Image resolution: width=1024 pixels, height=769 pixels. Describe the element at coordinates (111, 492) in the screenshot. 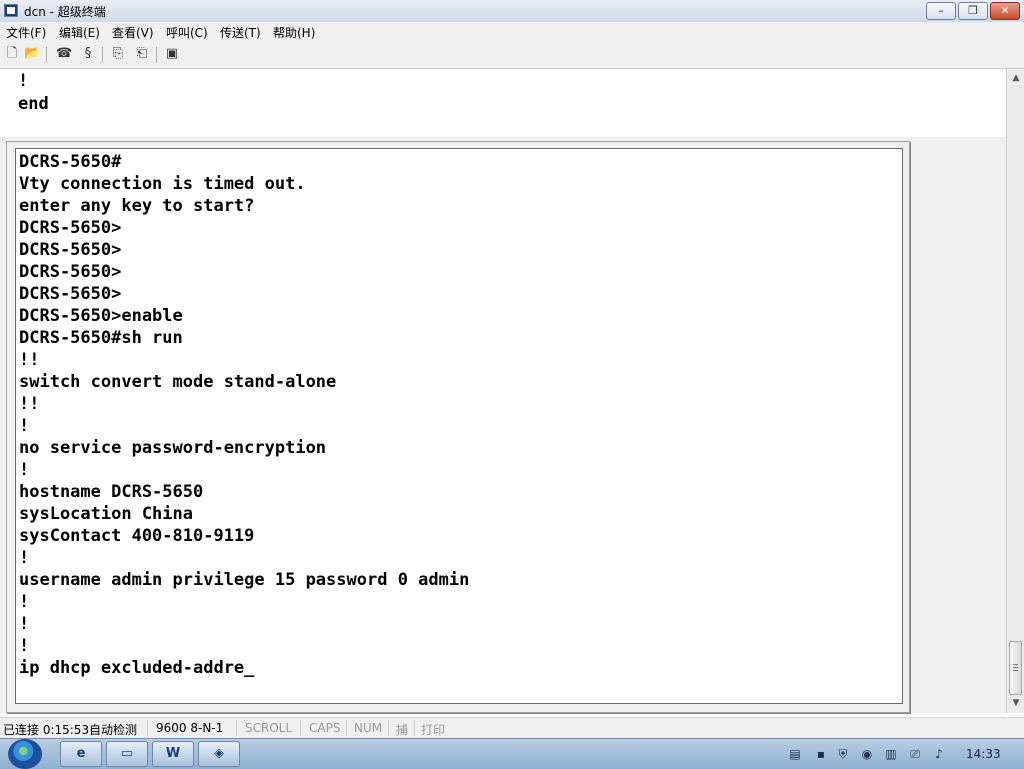

I see `terminal-line: hostname DCRS-5650` at that location.